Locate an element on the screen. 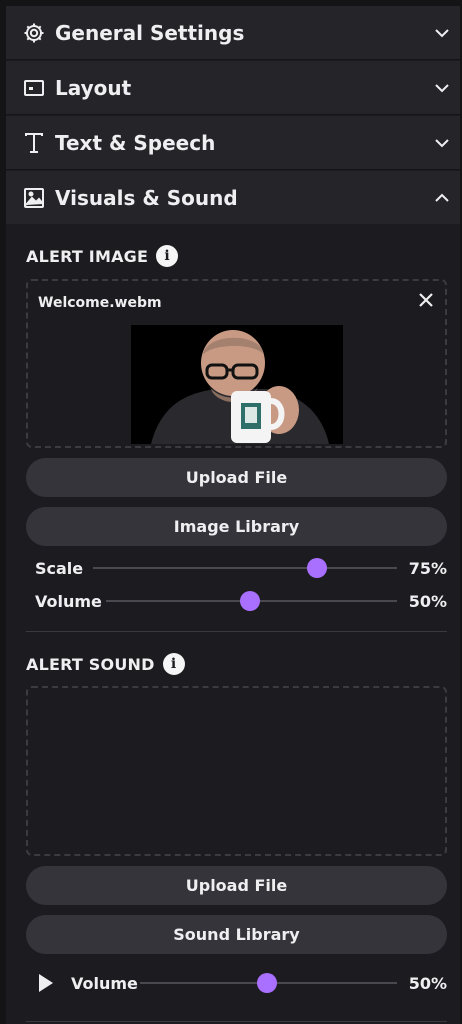 The image size is (462, 1024). close-icon is located at coordinates (426, 300).